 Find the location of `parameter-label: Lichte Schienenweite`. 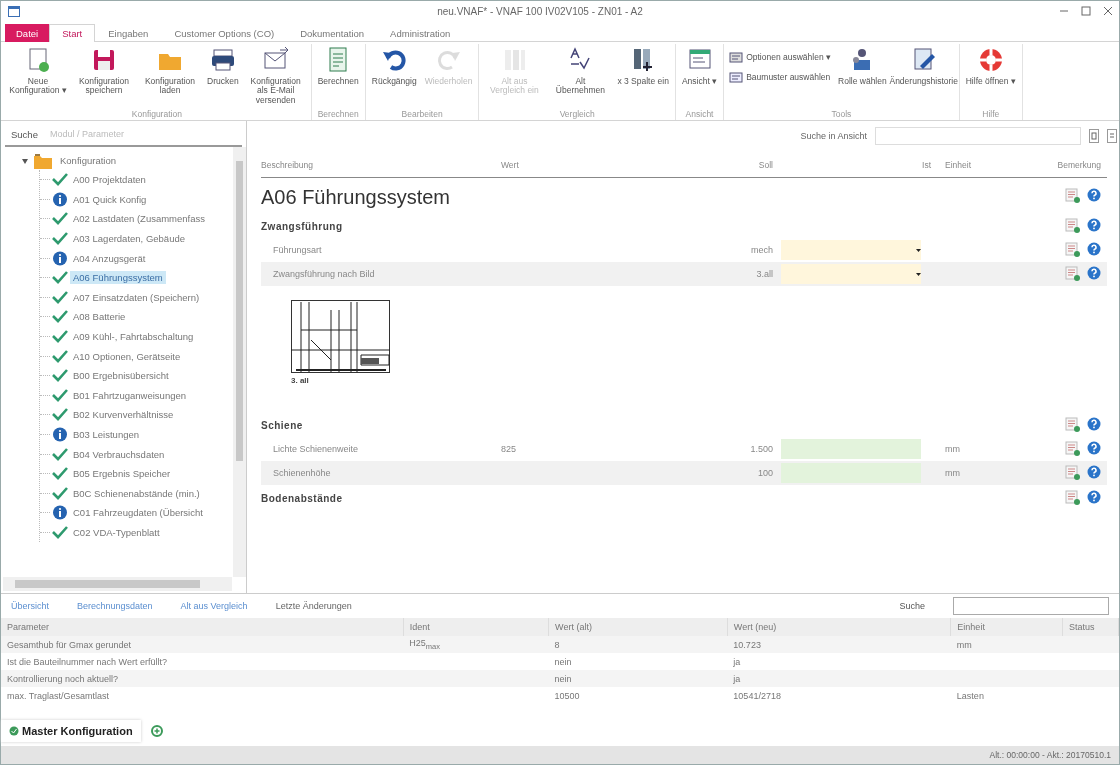

parameter-label: Lichte Schienenweite is located at coordinates (316, 449).